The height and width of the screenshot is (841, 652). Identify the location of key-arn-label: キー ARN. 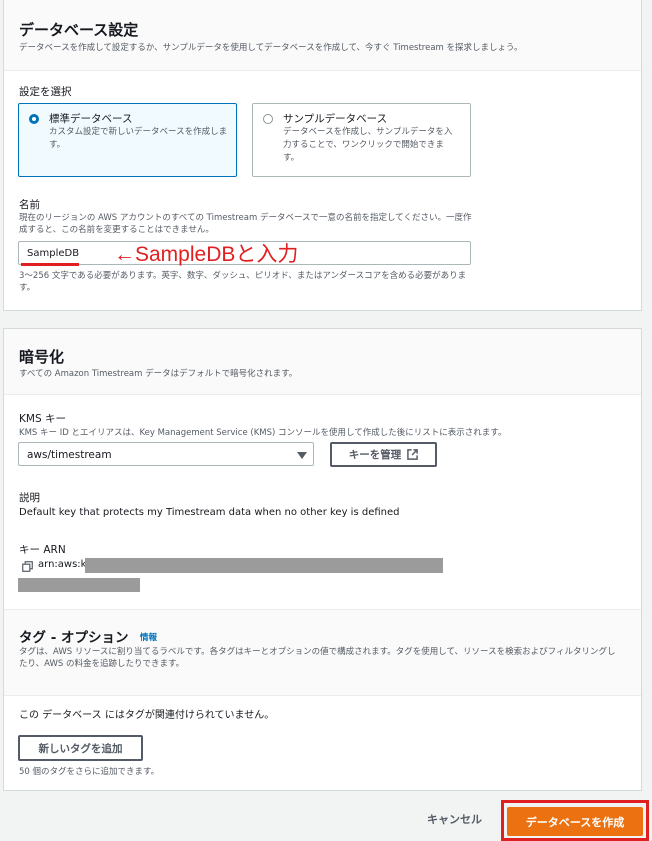
(42, 550).